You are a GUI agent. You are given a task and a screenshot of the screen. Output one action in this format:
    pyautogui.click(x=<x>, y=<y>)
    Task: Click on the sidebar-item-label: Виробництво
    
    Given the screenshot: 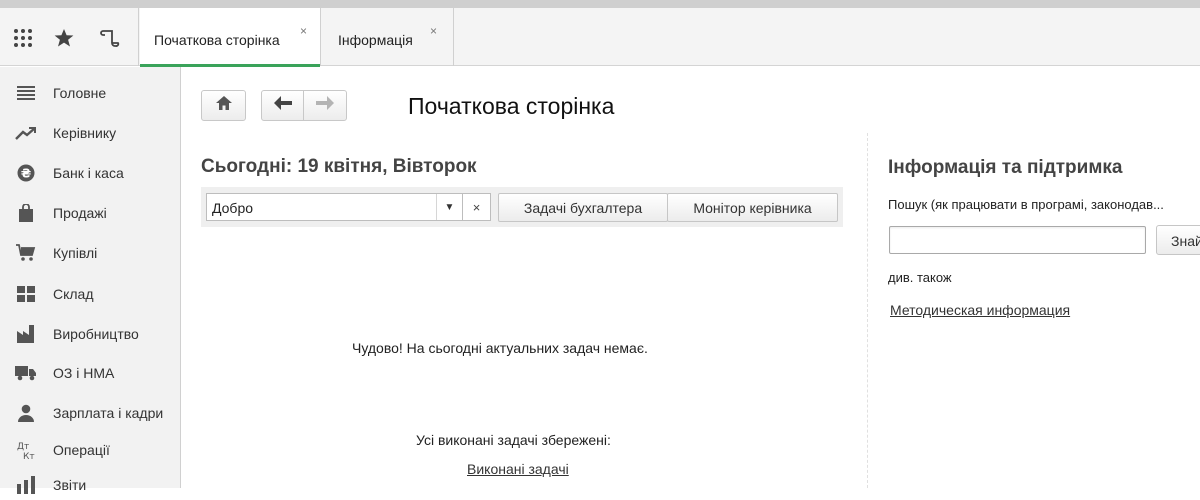 What is the action you would take?
    pyautogui.click(x=96, y=334)
    